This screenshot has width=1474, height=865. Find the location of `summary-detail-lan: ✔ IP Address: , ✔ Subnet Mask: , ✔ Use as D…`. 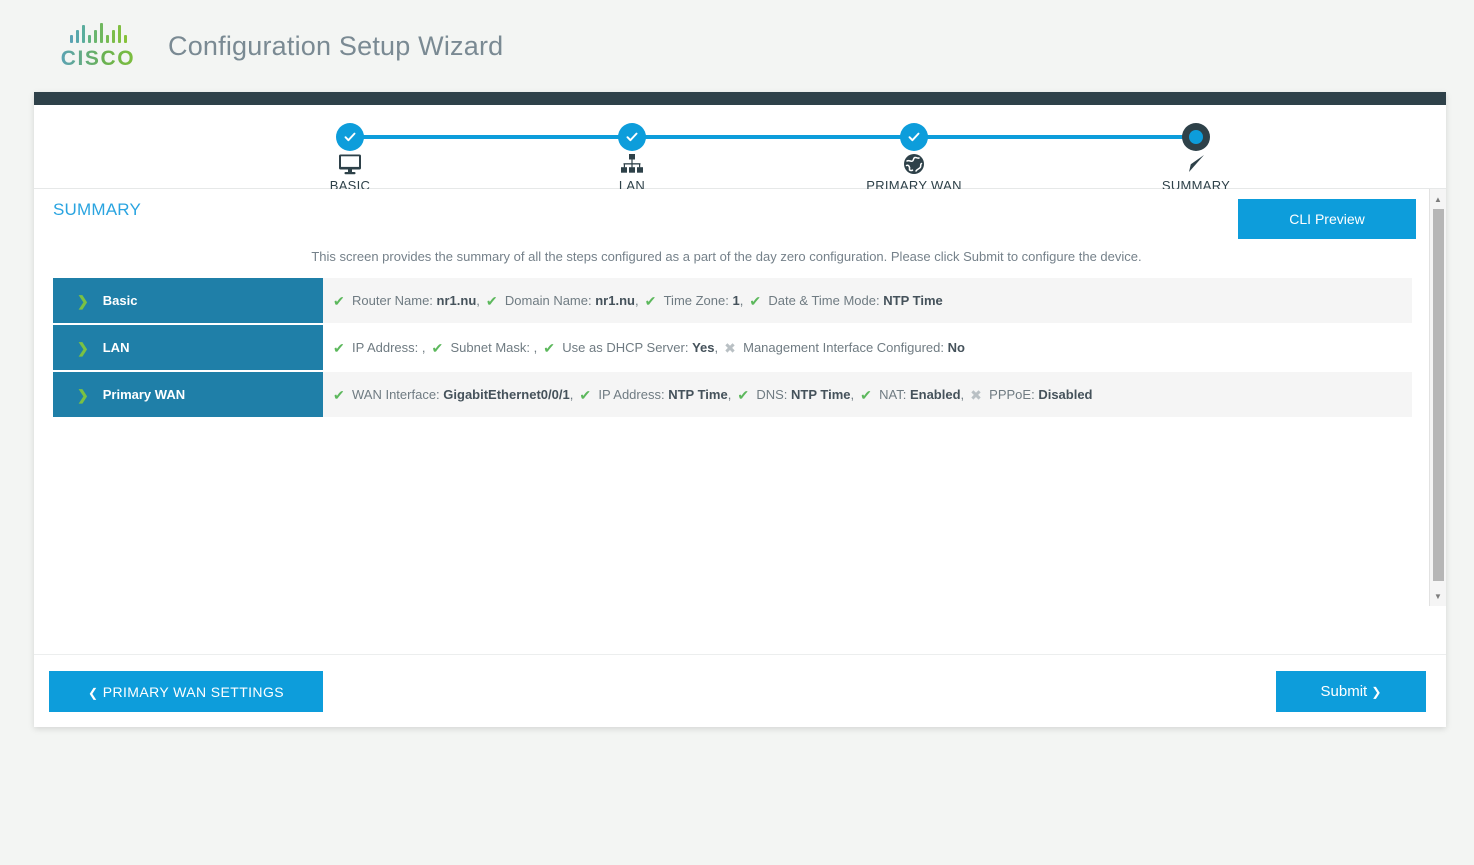

summary-detail-lan: ✔ IP Address: , ✔ Subnet Mask: , ✔ Use as D… is located at coordinates (867, 347).